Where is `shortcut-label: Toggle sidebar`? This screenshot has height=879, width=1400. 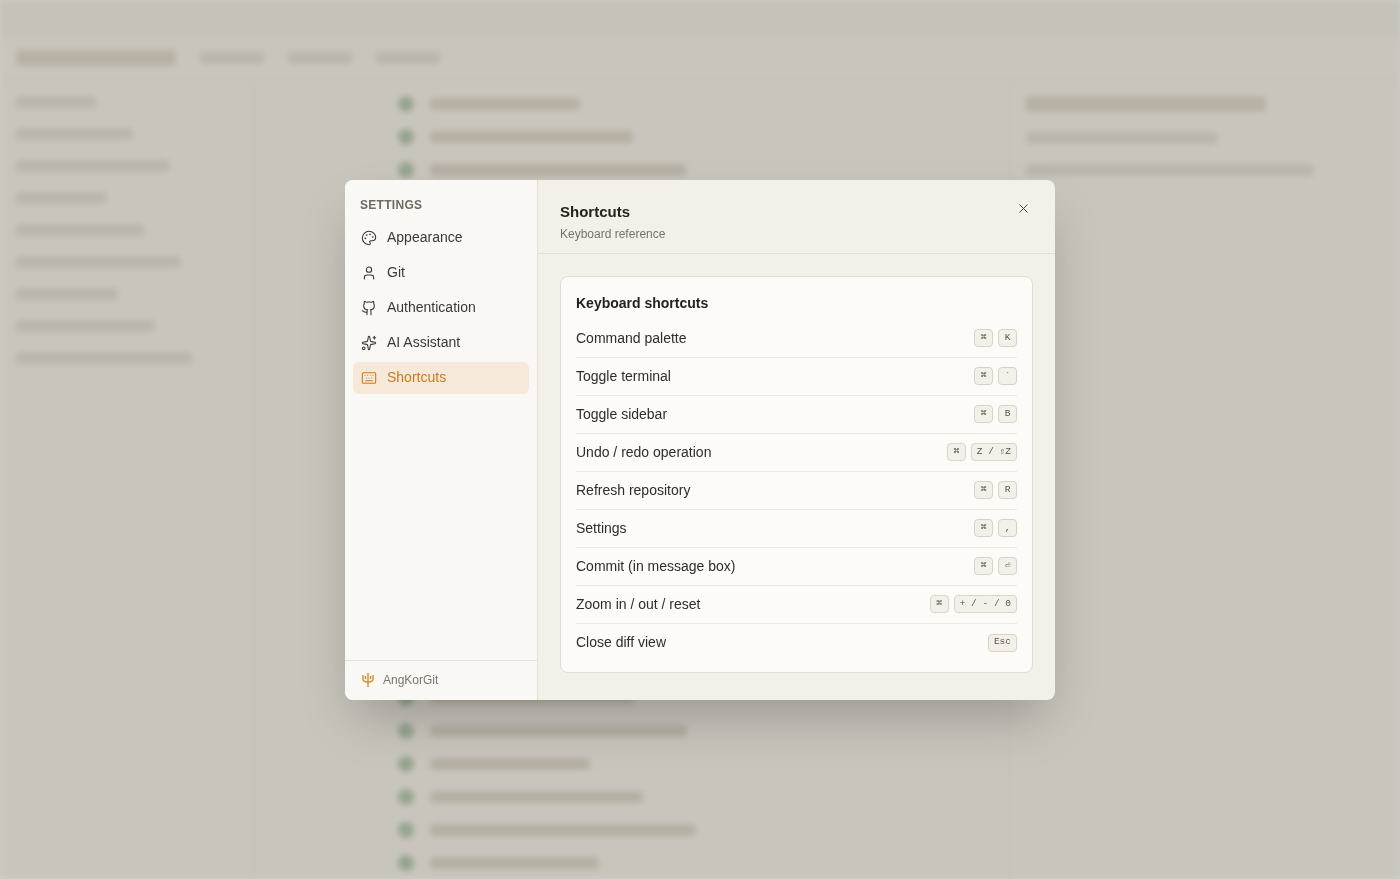 shortcut-label: Toggle sidebar is located at coordinates (622, 414).